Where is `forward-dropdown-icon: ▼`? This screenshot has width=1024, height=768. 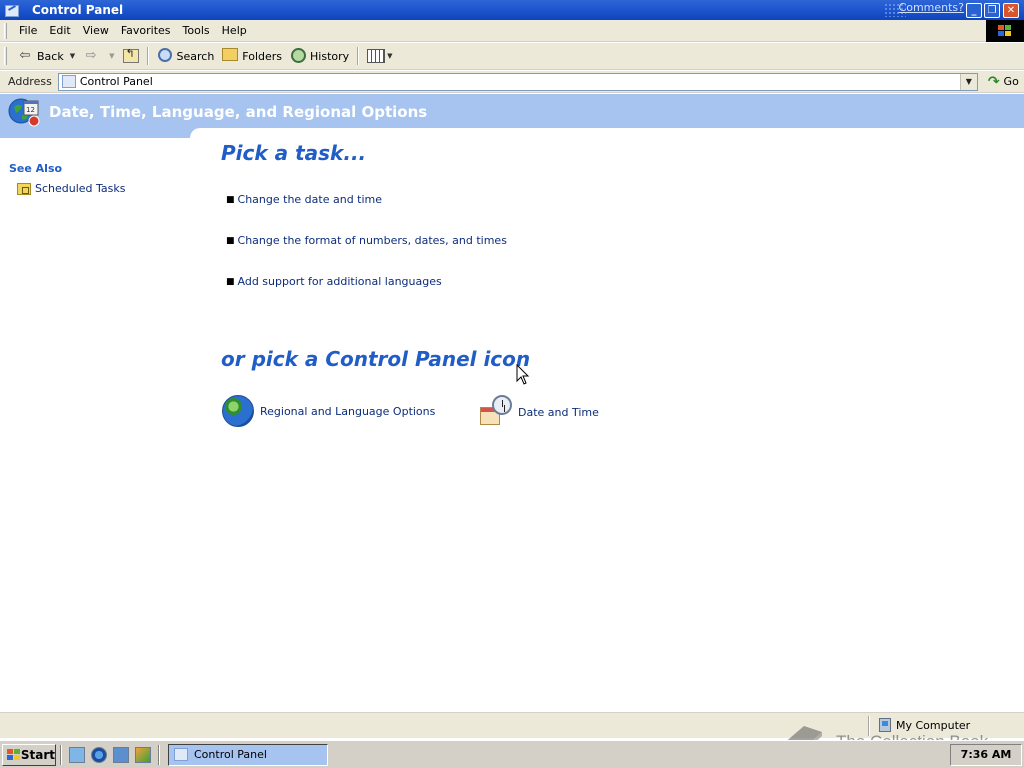
forward-dropdown-icon: ▼ is located at coordinates (111, 56).